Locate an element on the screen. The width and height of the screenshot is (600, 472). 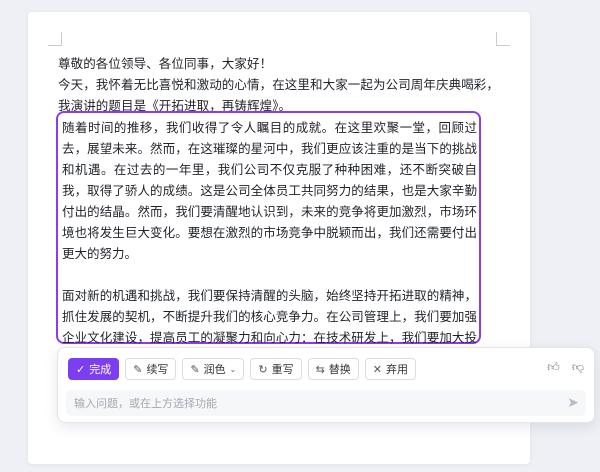
ai-input-row: ➤ is located at coordinates (326, 403).